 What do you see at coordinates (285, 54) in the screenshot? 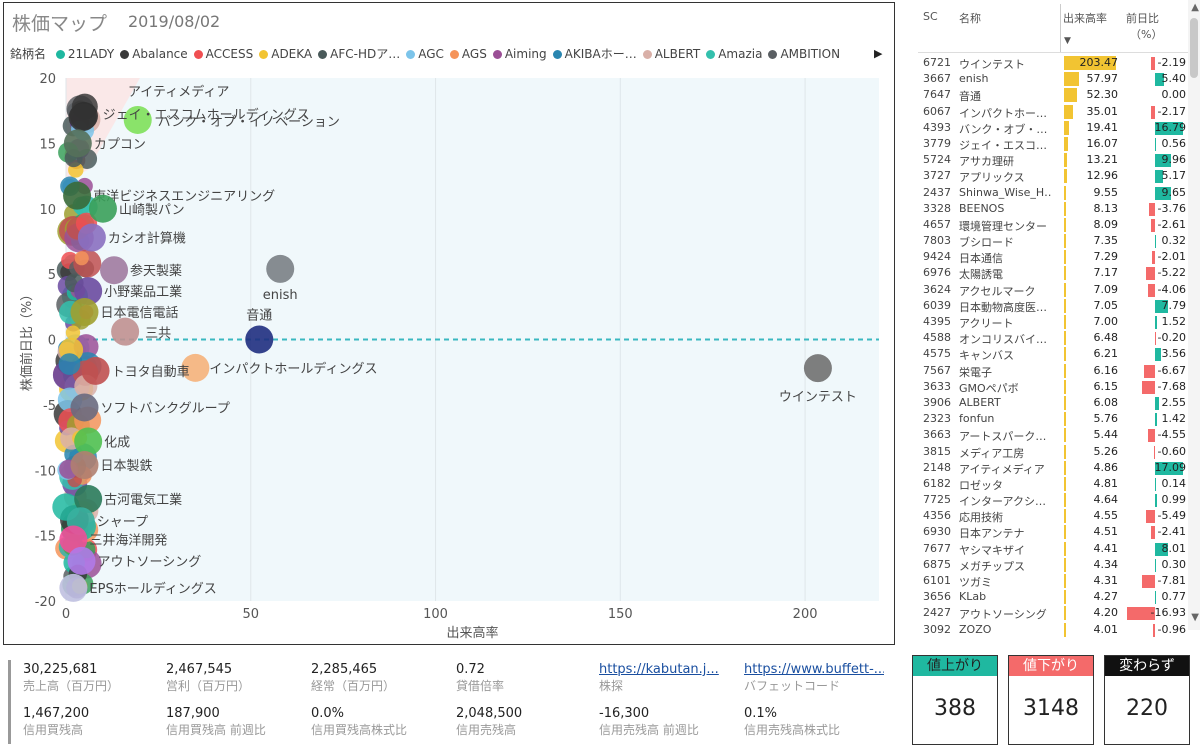
I see `legend-item: ADEKA` at bounding box center [285, 54].